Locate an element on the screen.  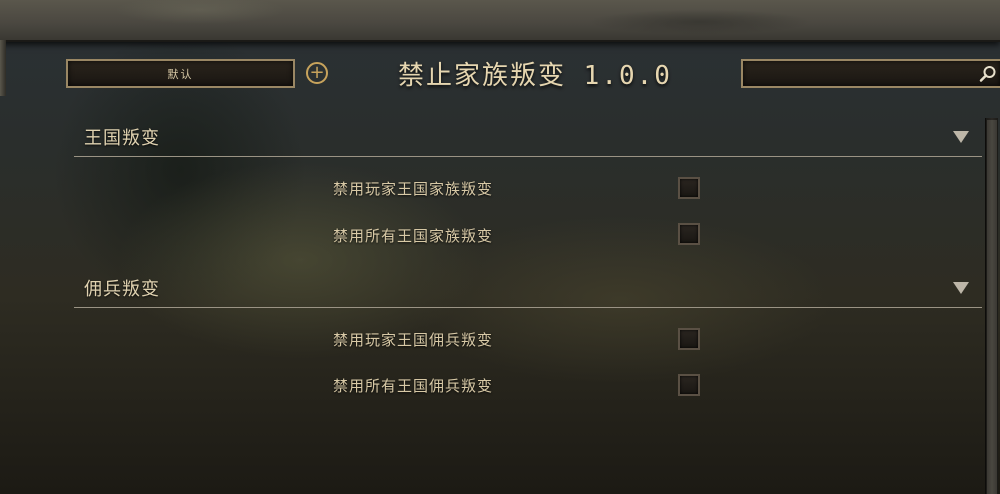
option-label: 禁用所有王国佣兵叛变 is located at coordinates (413, 386).